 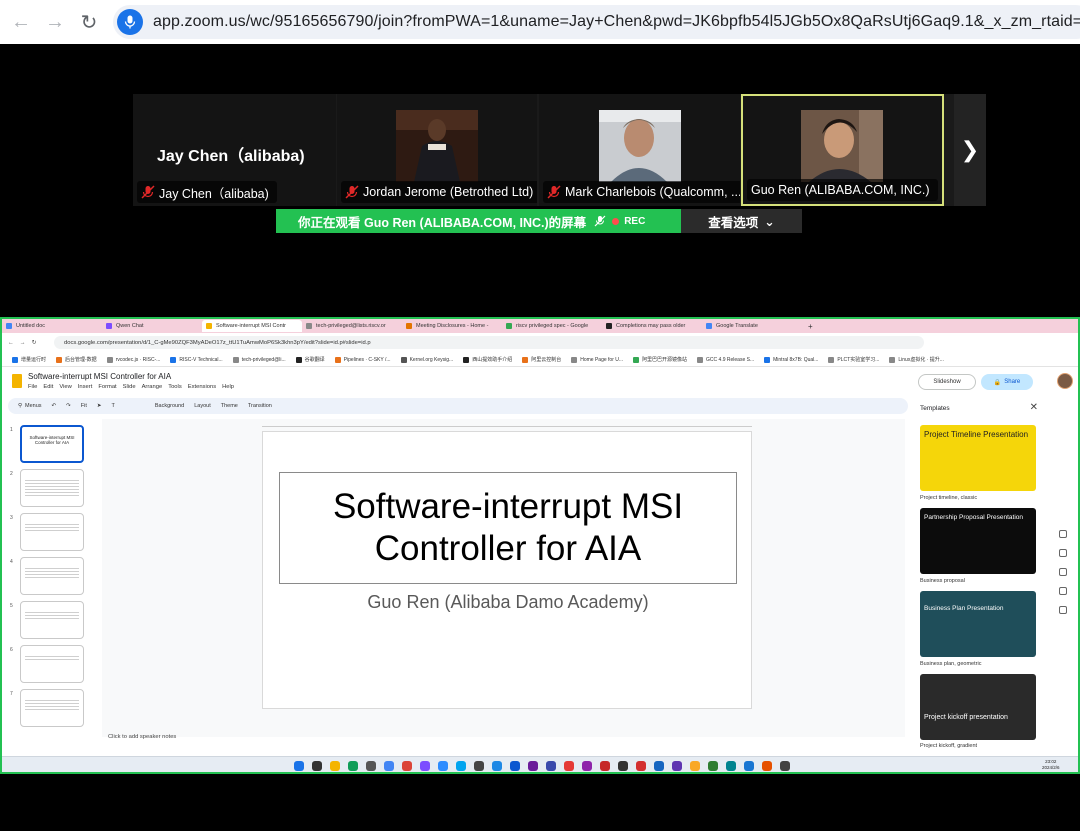 I want to click on shared-tab-active: Software-interrupt MSI Contr, so click(x=252, y=326).